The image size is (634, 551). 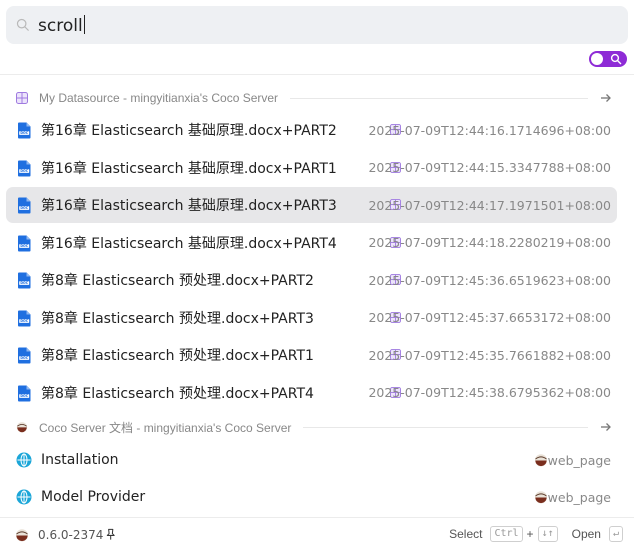 I want to click on result-title: 第8章 Elasticsearch 预处理.docx+PART4, so click(x=177, y=393).